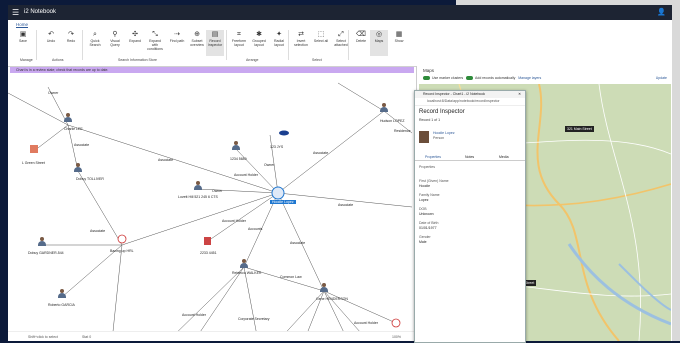 The image size is (680, 343). What do you see at coordinates (43, 337) in the screenshot?
I see `status-hint: Shift+click to select` at bounding box center [43, 337].